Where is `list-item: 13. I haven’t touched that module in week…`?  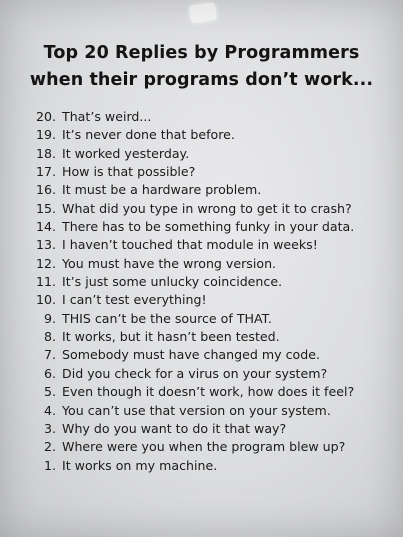
list-item: 13. I haven’t touched that module in week… is located at coordinates (201, 245).